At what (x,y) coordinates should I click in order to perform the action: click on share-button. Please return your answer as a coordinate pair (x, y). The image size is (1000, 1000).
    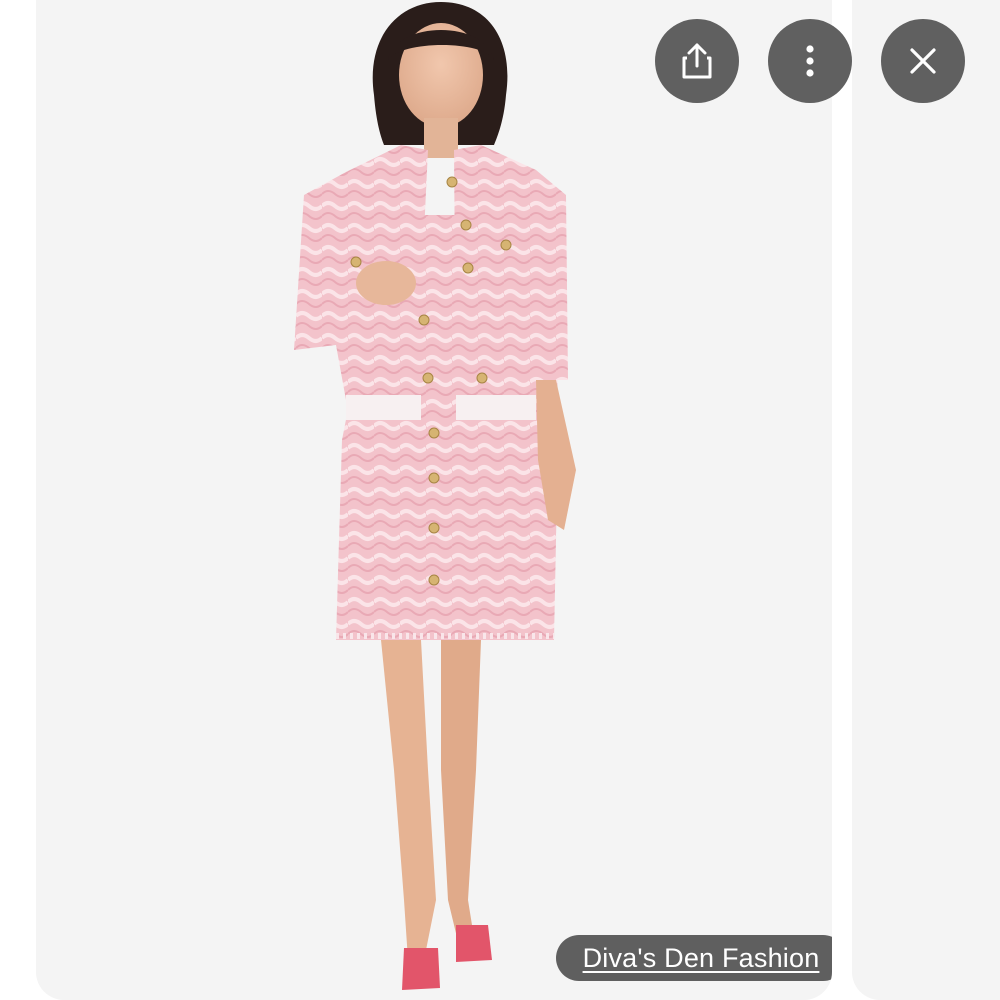
    Looking at the image, I should click on (697, 61).